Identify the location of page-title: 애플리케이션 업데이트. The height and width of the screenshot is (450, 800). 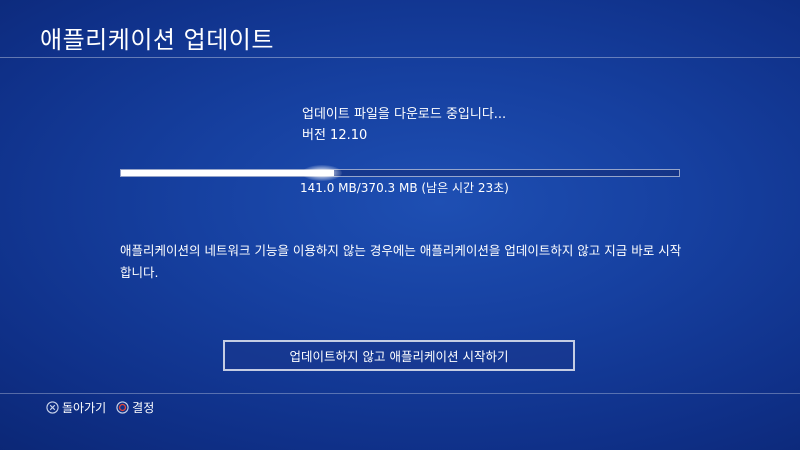
(157, 40).